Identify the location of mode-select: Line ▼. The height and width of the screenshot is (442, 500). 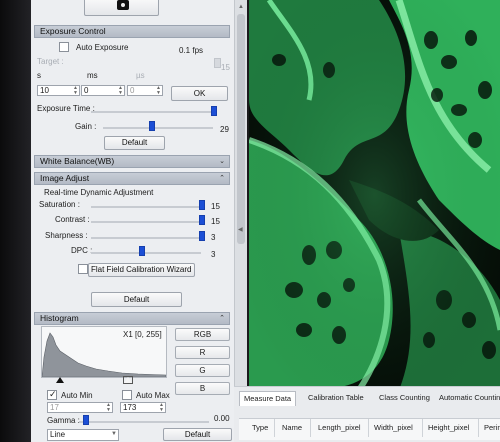
(83, 435).